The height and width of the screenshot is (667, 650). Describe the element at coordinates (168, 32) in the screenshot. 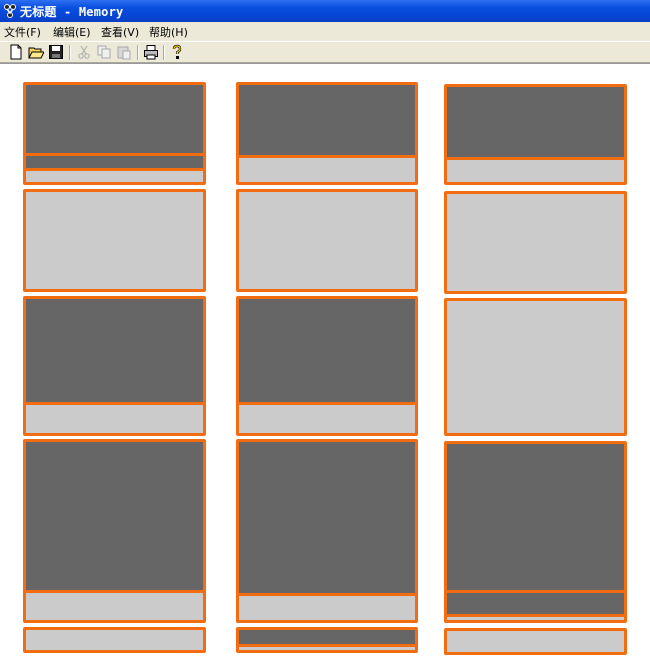

I see `menu-help: 帮助(H)` at that location.